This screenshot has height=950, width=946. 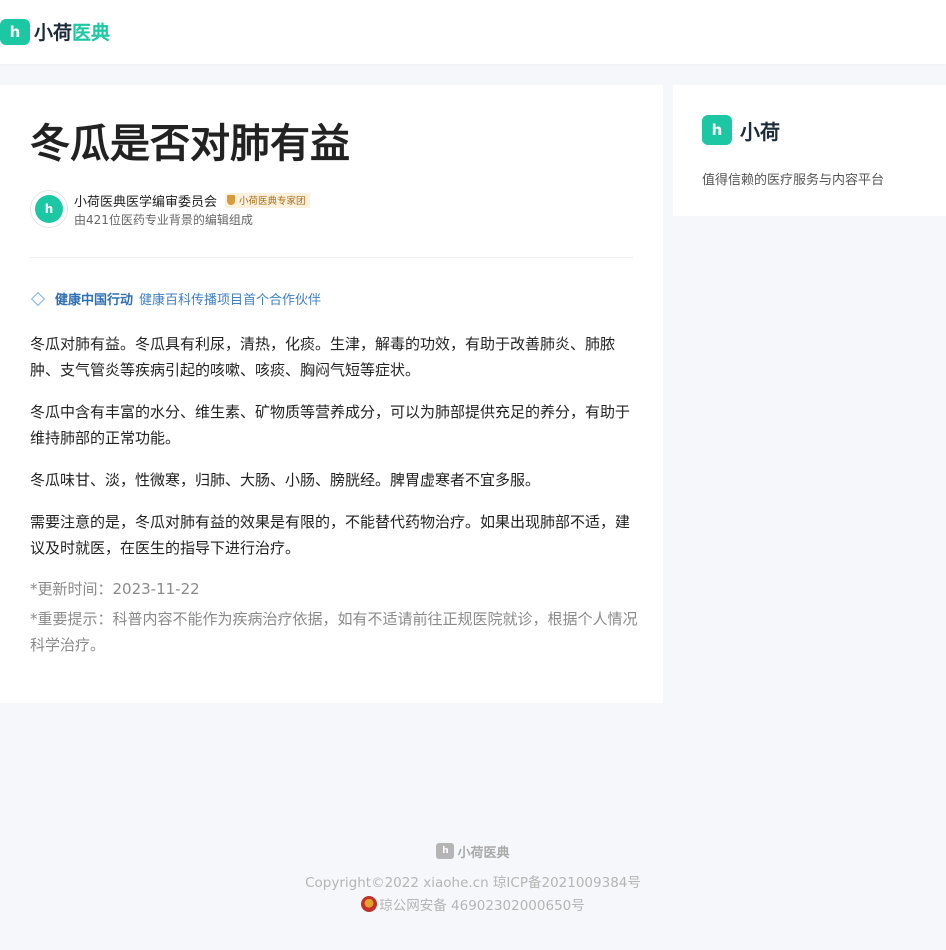 I want to click on sidebar-brand-name: 小荷, so click(x=760, y=131).